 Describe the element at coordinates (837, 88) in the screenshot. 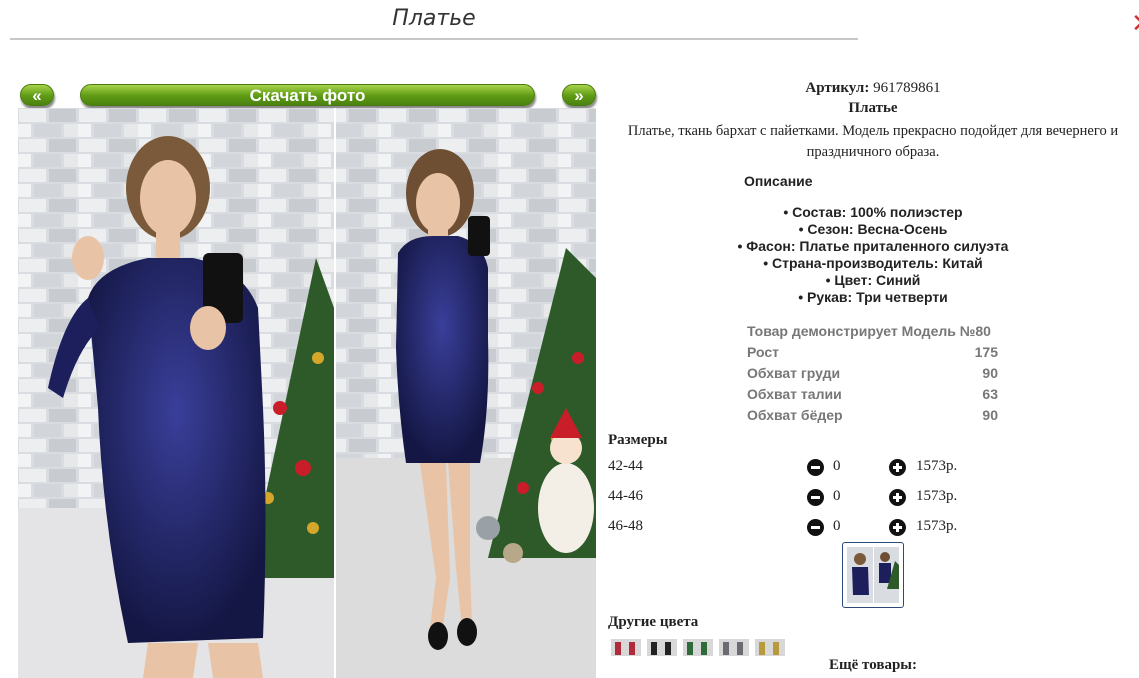

I see `article-label: Артикул:` at that location.